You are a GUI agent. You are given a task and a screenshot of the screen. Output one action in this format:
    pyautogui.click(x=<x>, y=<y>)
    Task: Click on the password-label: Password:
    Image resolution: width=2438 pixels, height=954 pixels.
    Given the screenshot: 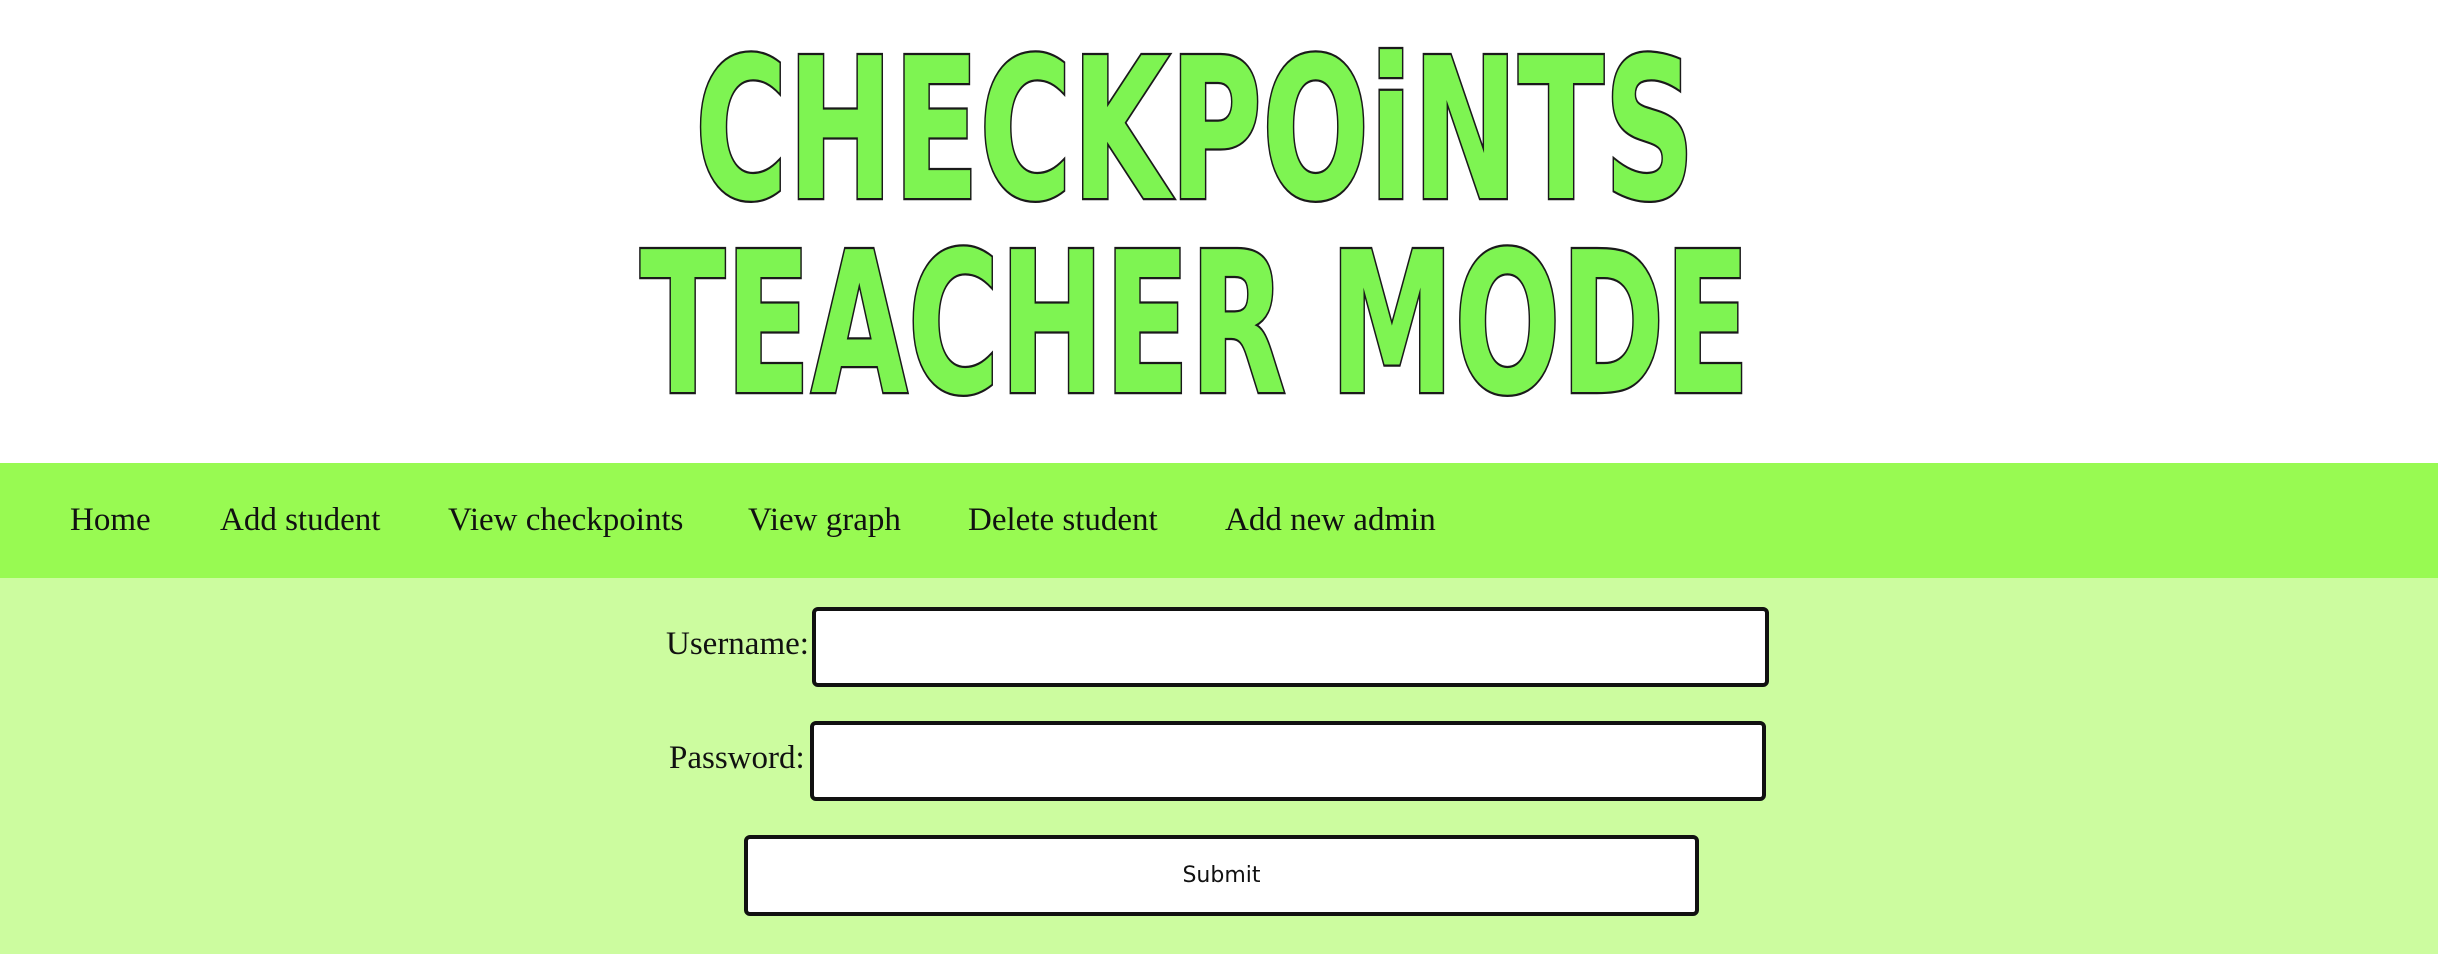 What is the action you would take?
    pyautogui.click(x=737, y=758)
    